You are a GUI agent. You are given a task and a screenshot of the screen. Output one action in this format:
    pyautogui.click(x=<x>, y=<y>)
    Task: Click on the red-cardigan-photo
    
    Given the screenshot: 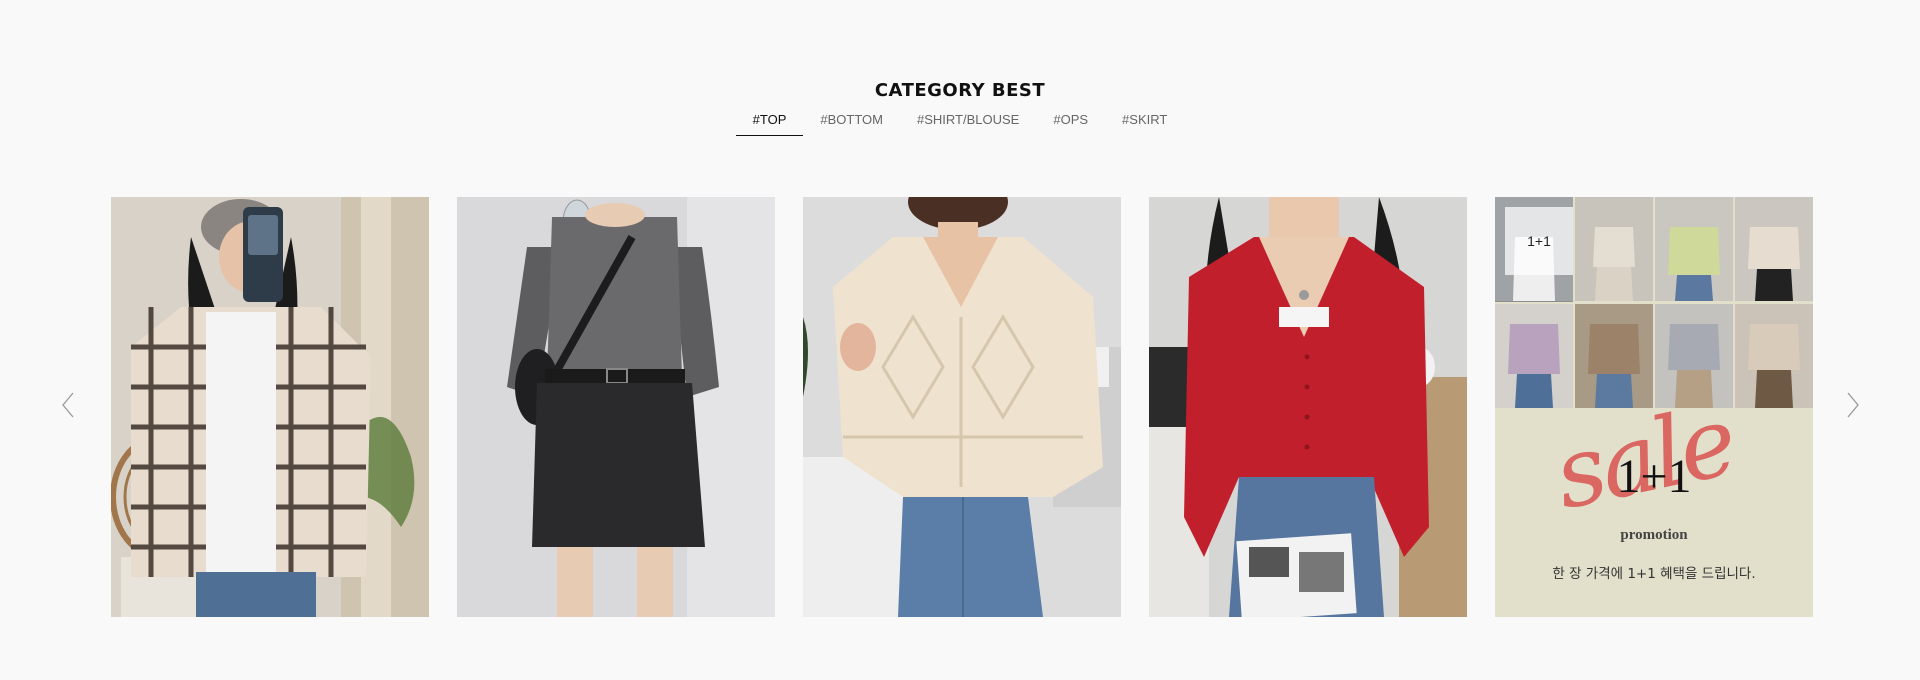 What is the action you would take?
    pyautogui.click(x=1308, y=407)
    